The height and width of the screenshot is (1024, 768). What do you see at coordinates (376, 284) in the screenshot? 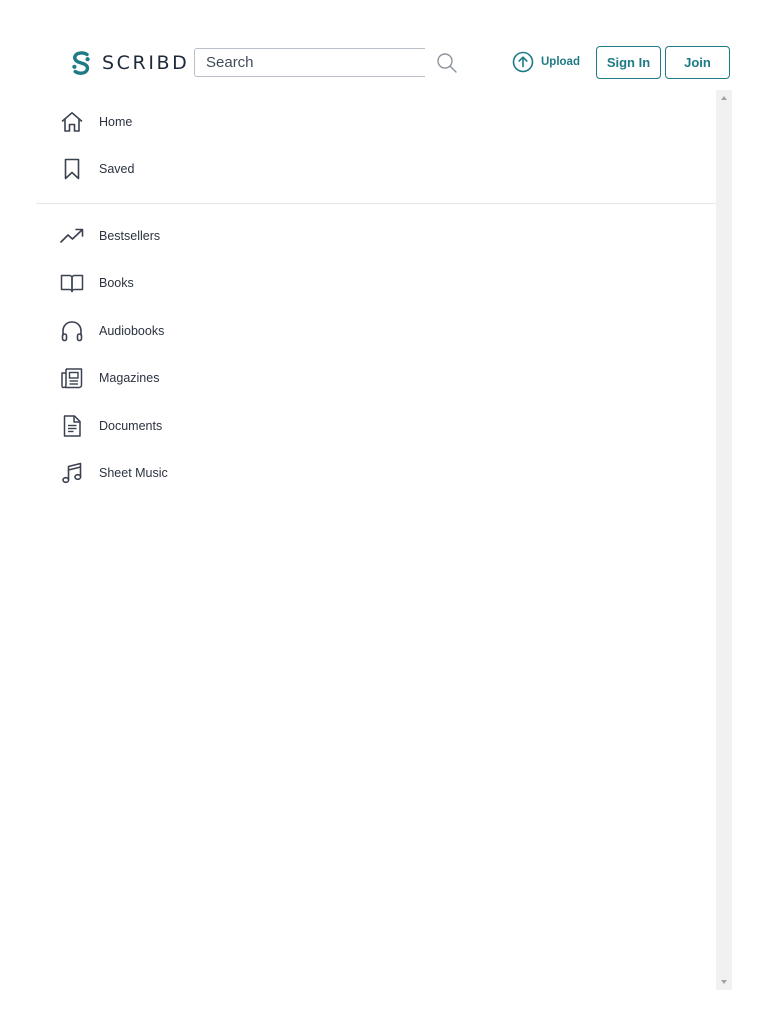
I see `nav-item-books: Books` at bounding box center [376, 284].